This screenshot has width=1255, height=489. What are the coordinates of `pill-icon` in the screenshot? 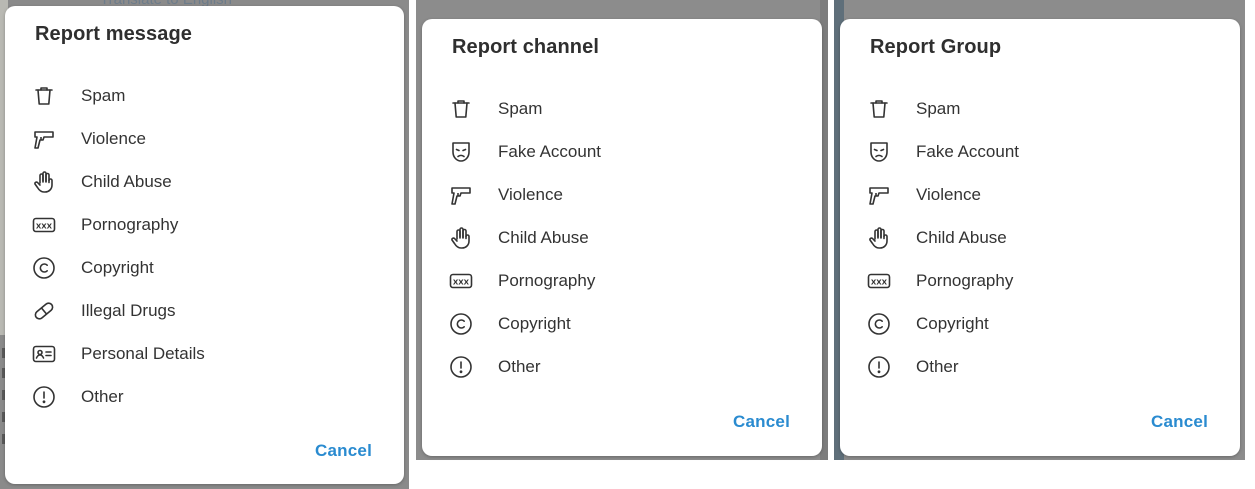 It's located at (44, 311).